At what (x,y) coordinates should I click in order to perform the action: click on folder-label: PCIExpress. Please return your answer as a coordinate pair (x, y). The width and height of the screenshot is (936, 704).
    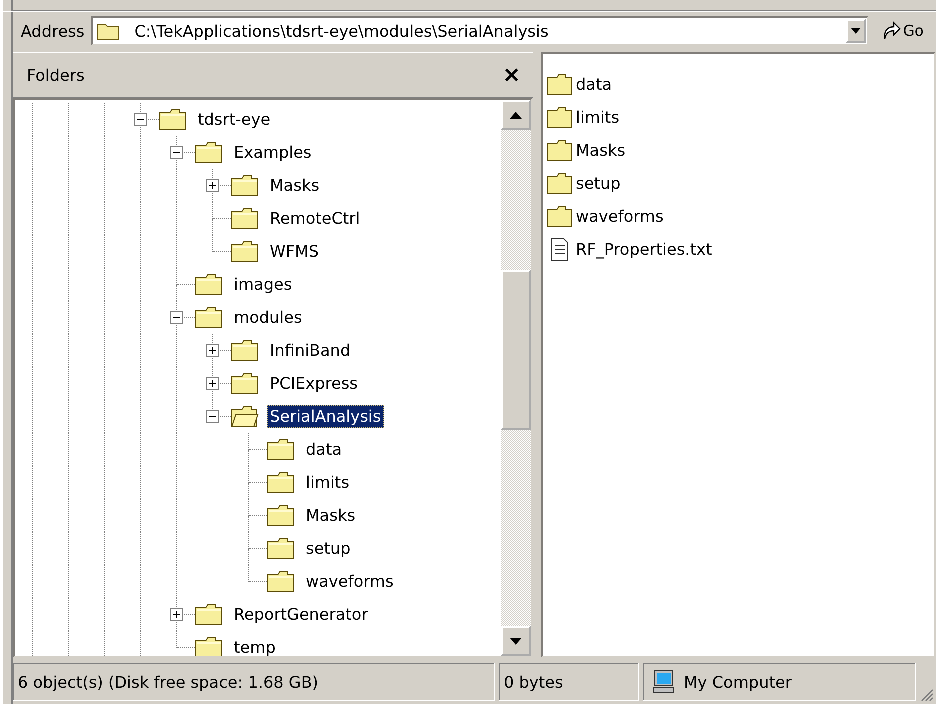
    Looking at the image, I should click on (314, 383).